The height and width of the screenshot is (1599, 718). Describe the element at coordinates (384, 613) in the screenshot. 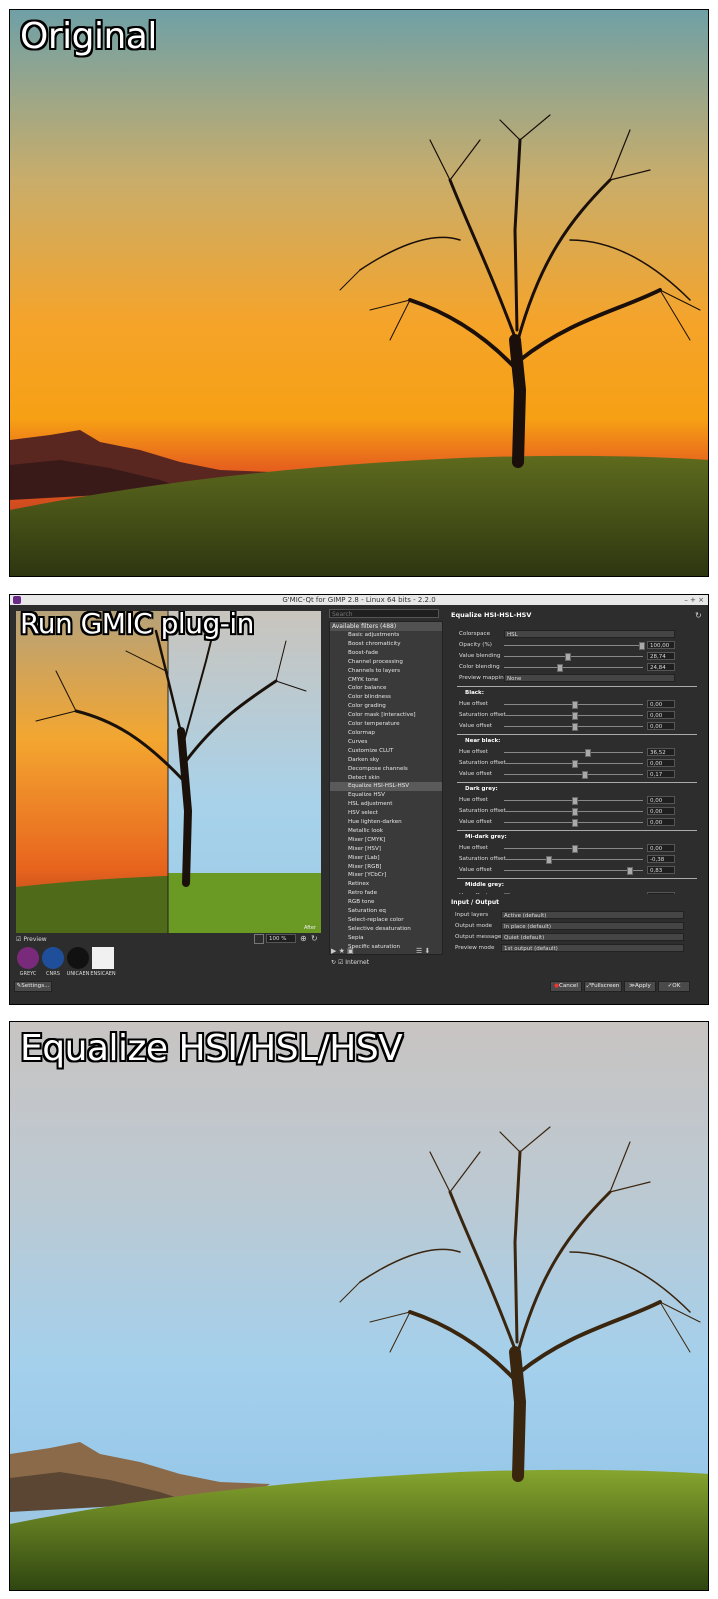

I see `search-input: Search` at that location.